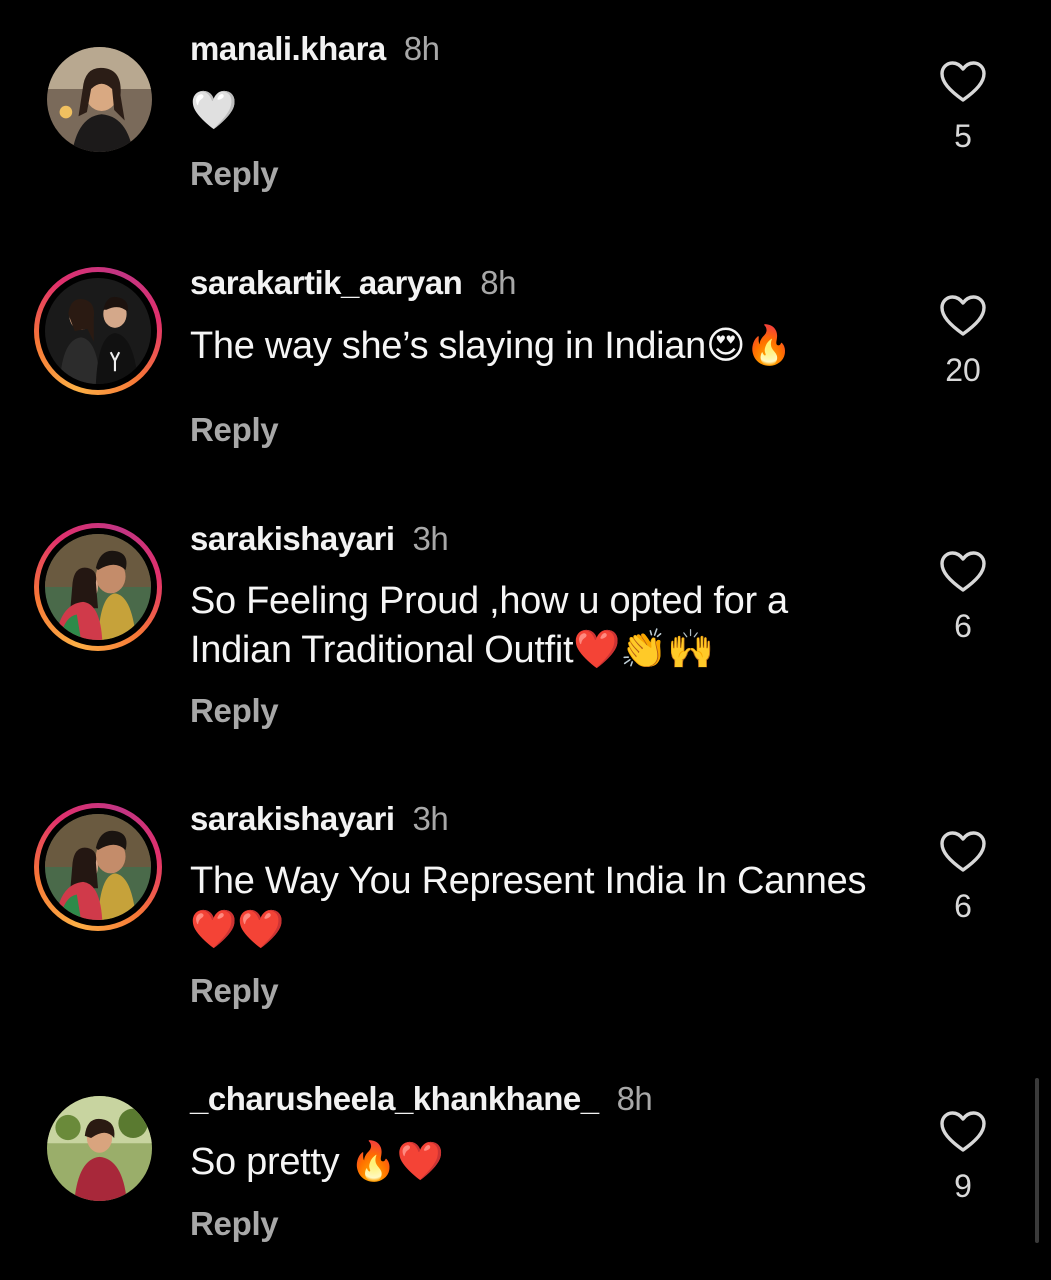 Image resolution: width=1051 pixels, height=1280 pixels. What do you see at coordinates (288, 48) in the screenshot?
I see `comment-username: manali.khara` at bounding box center [288, 48].